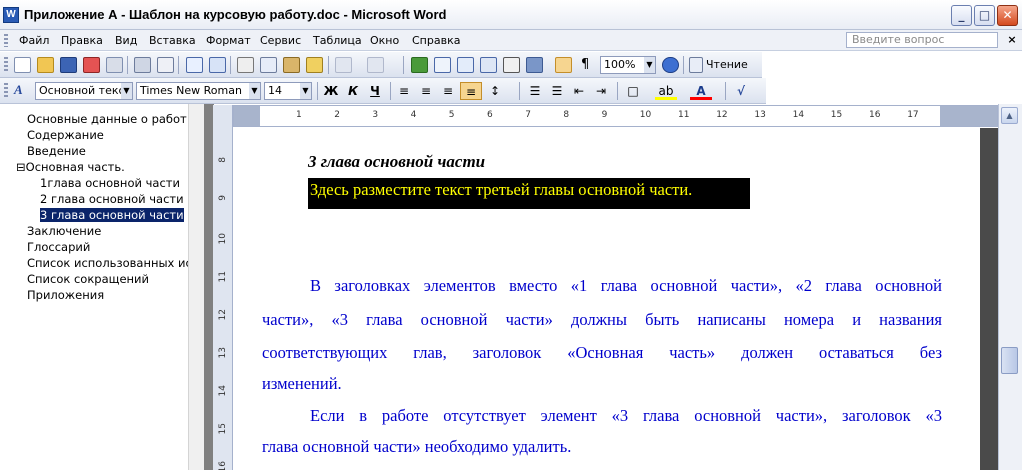 This screenshot has height=470, width=1022. What do you see at coordinates (343, 65) in the screenshot?
I see `undo-icon` at bounding box center [343, 65].